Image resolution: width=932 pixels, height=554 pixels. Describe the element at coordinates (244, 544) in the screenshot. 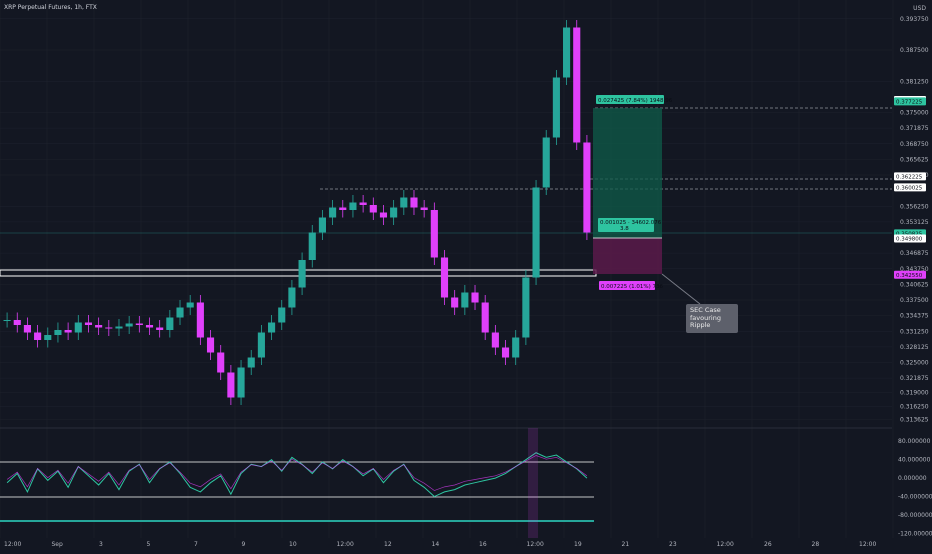

I see `time-tick: 9` at that location.